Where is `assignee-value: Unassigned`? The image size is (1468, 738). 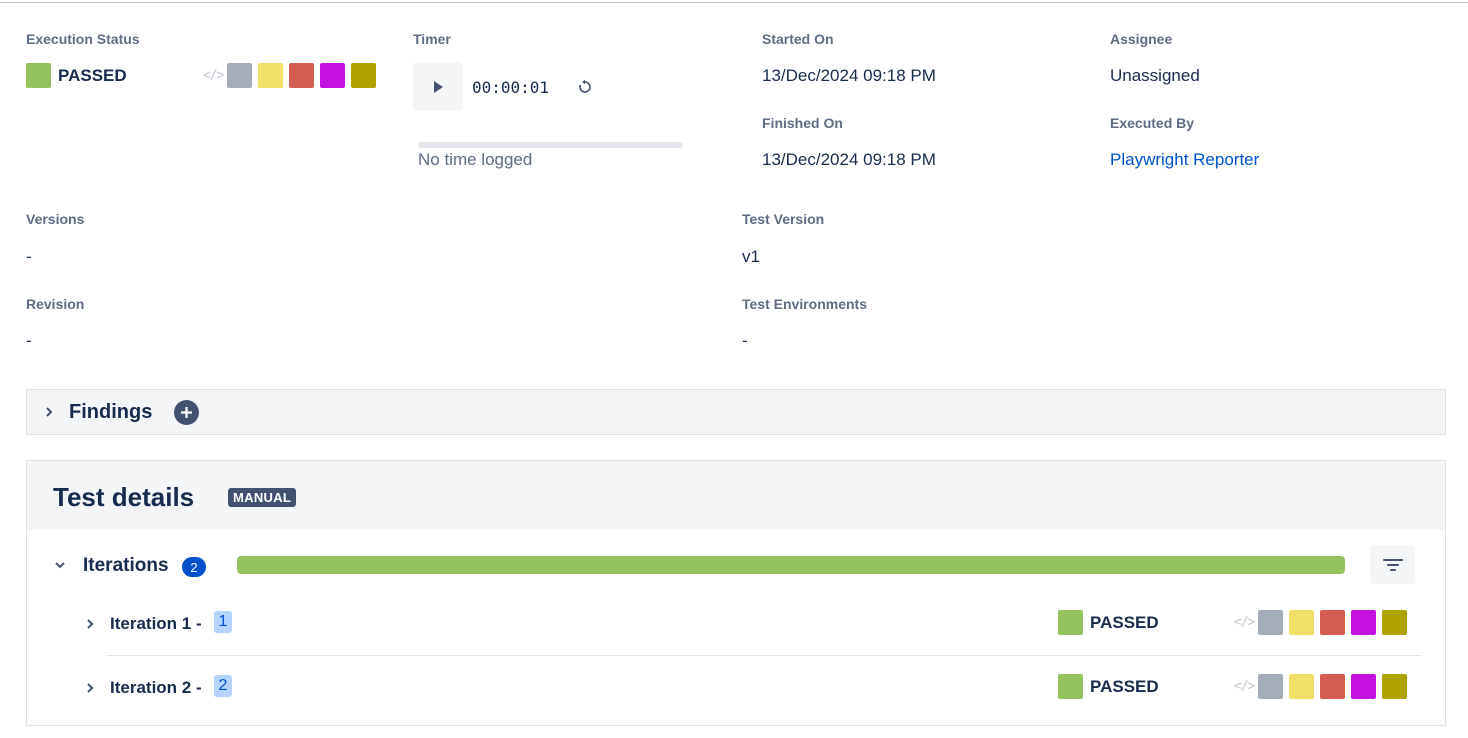
assignee-value: Unassigned is located at coordinates (1155, 76).